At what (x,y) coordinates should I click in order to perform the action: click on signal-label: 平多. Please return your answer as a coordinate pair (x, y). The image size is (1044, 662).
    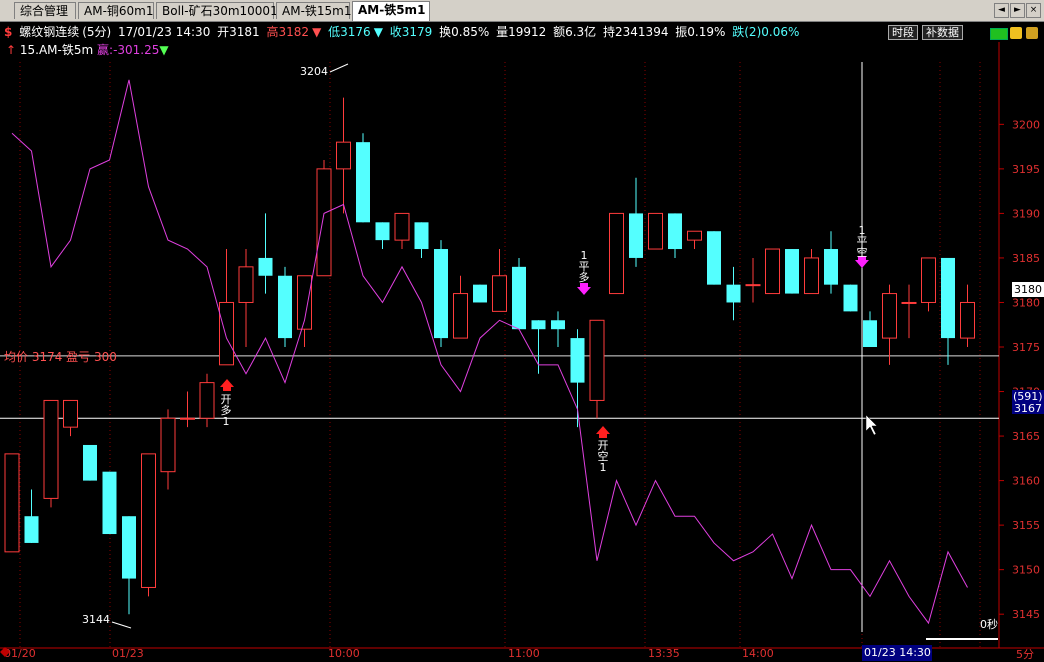
    Looking at the image, I should click on (584, 272).